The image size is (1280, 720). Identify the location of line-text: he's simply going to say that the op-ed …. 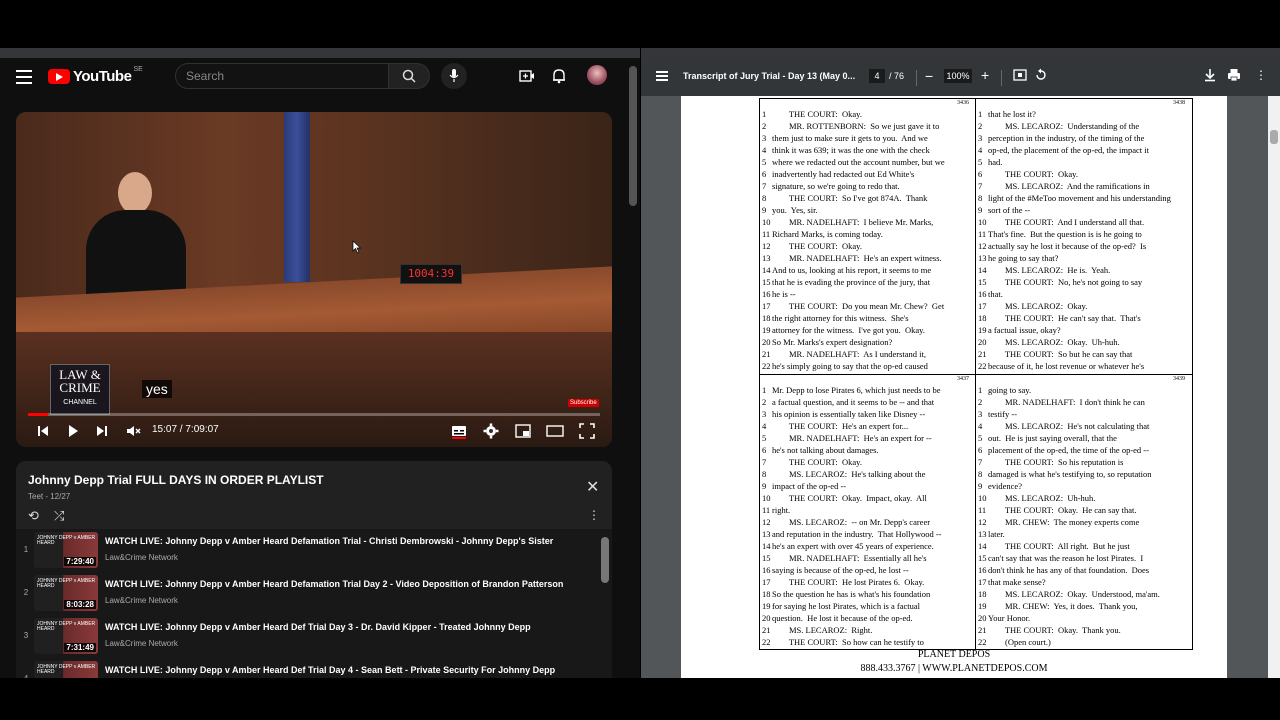
(850, 366).